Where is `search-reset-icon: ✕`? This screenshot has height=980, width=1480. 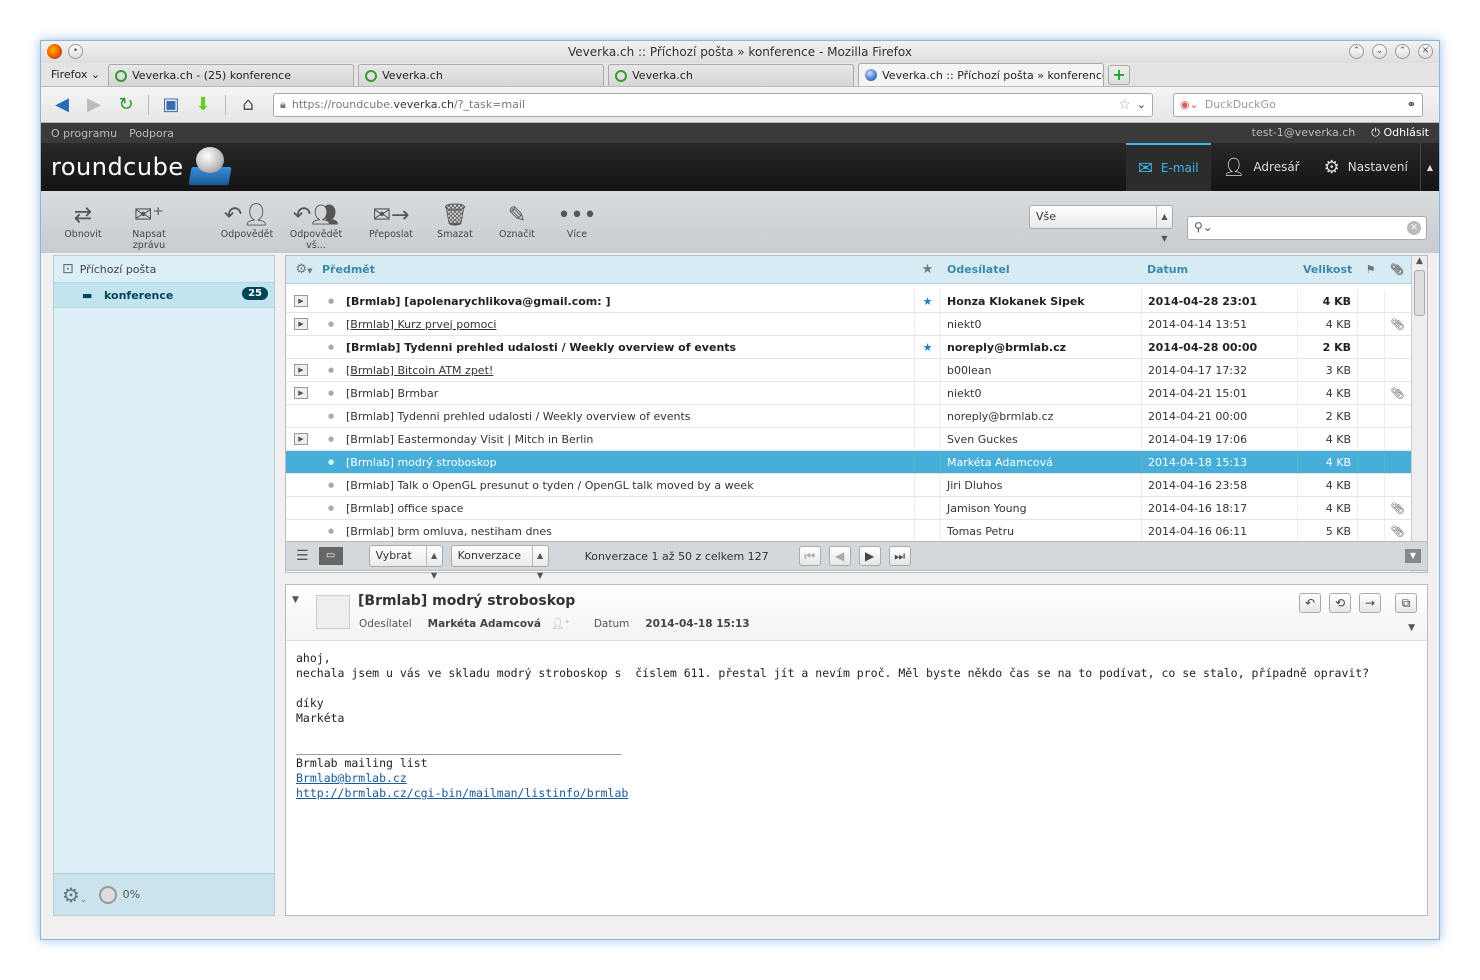
search-reset-icon: ✕ is located at coordinates (1414, 228).